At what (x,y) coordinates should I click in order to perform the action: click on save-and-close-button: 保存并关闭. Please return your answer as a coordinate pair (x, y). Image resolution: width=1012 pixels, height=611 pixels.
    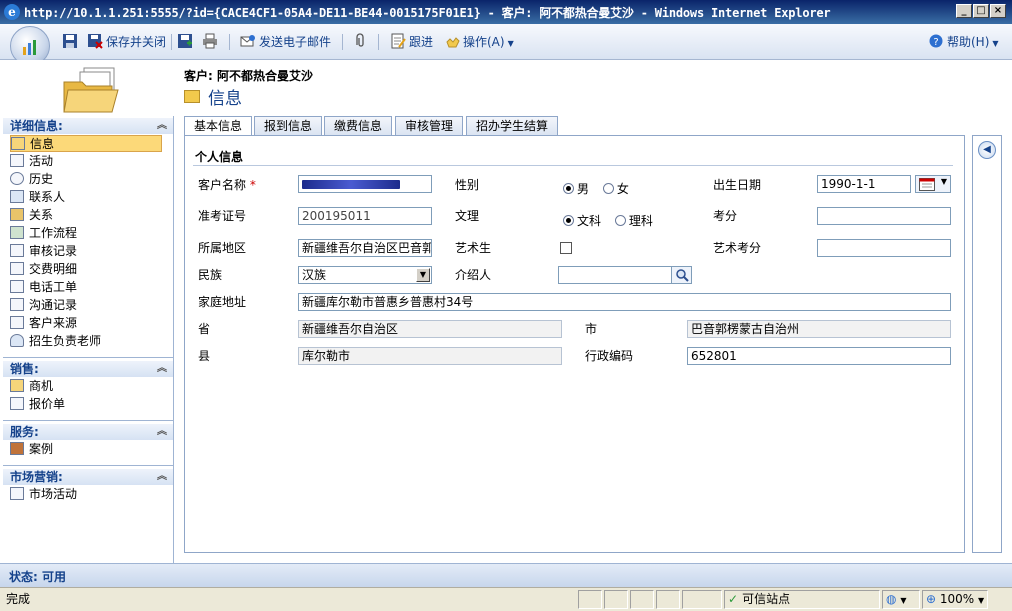
    Looking at the image, I should click on (126, 42).